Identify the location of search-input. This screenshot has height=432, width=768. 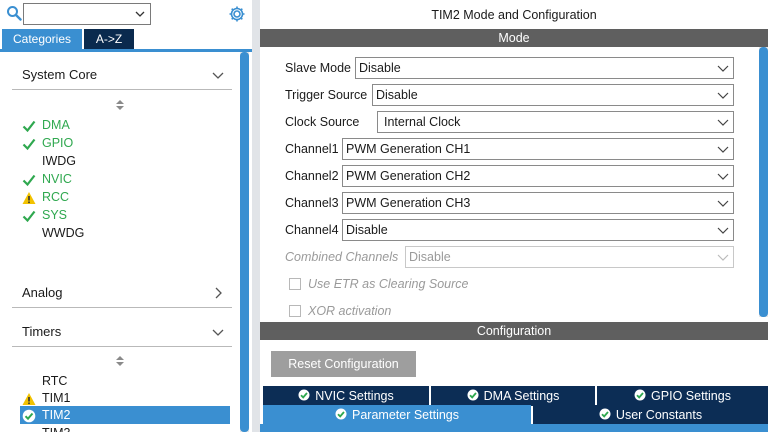
(87, 14).